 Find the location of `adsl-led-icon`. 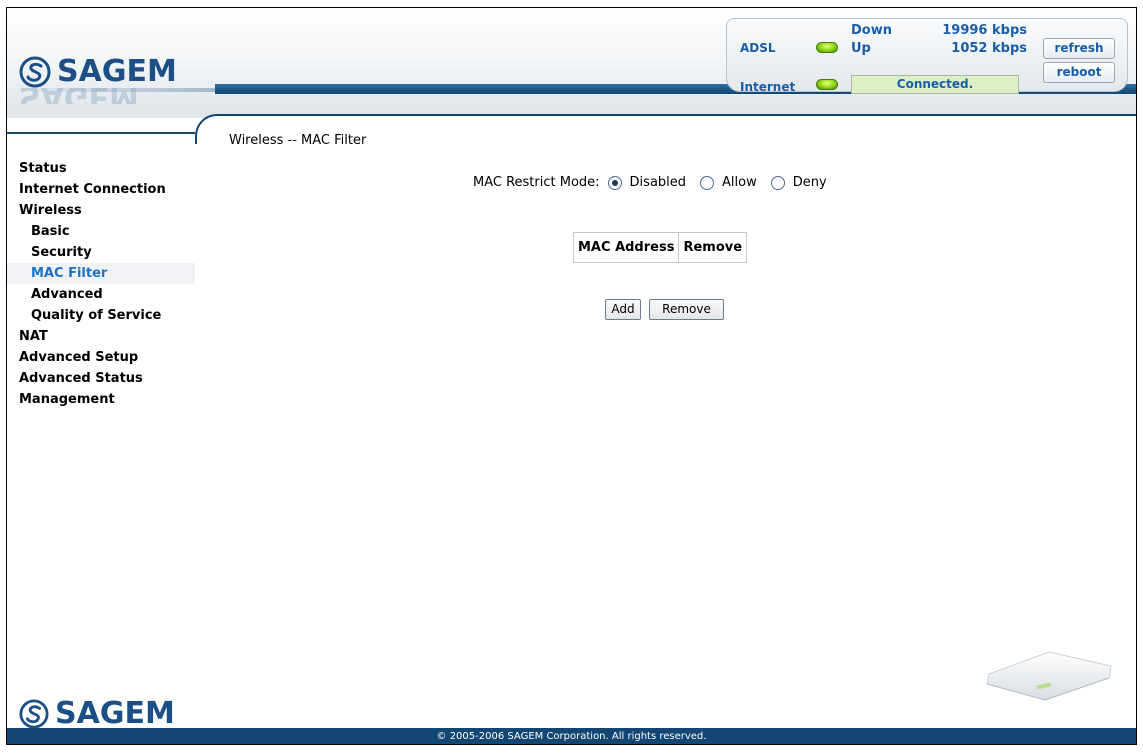

adsl-led-icon is located at coordinates (827, 47).